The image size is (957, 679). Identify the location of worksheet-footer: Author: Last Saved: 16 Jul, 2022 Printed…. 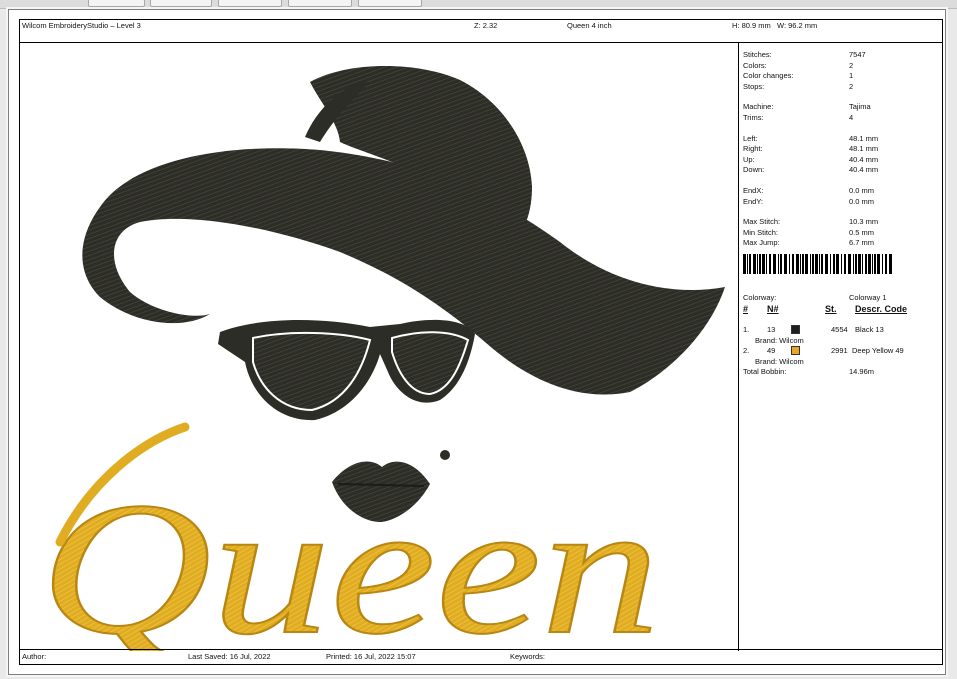
(481, 656).